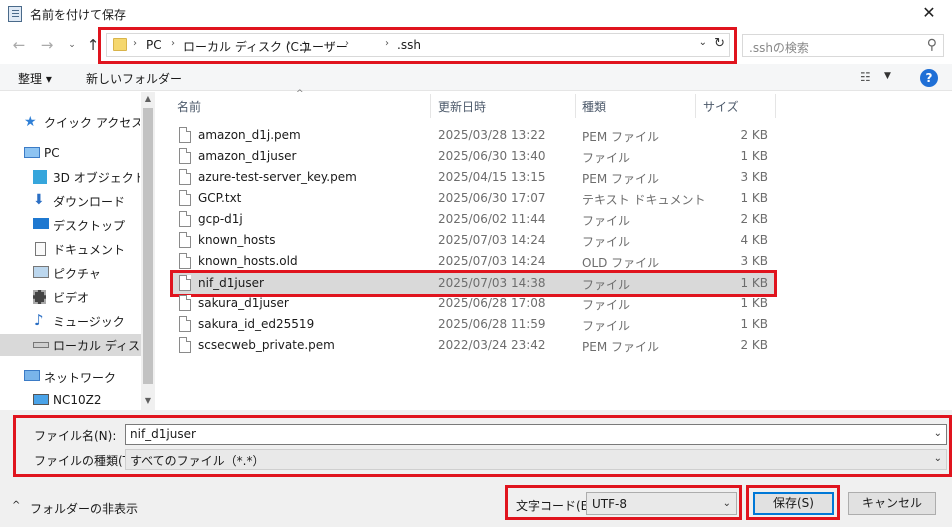 The width and height of the screenshot is (952, 527). I want to click on file-name: known_hosts.old, so click(248, 261).